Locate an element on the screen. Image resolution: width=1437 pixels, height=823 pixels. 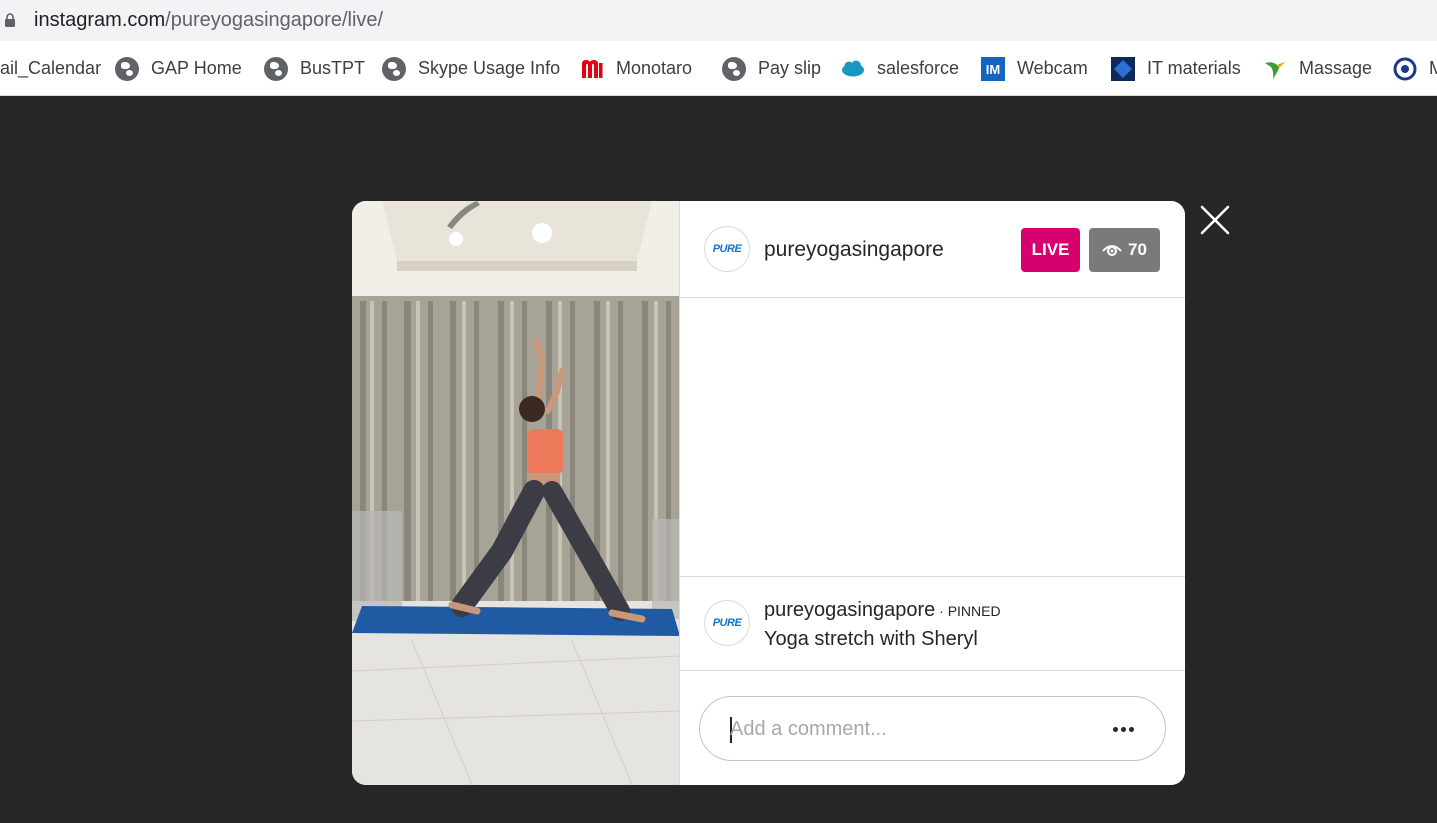
bookmark-m: M is located at coordinates (1415, 68).